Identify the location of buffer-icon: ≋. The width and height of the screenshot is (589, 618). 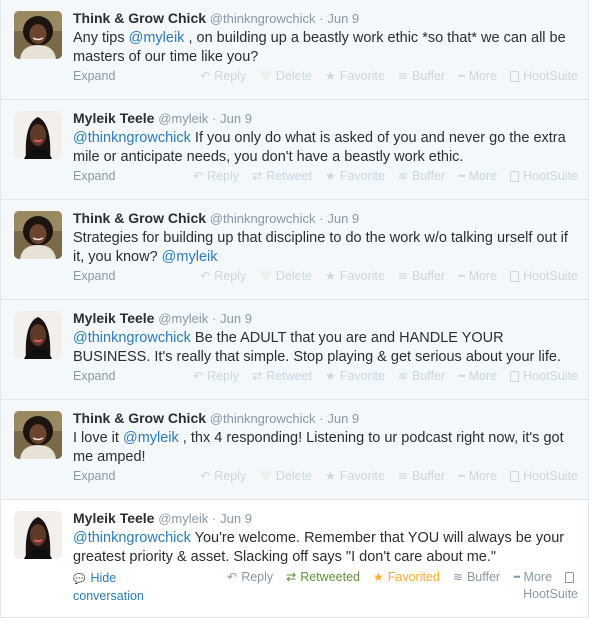
(403, 276).